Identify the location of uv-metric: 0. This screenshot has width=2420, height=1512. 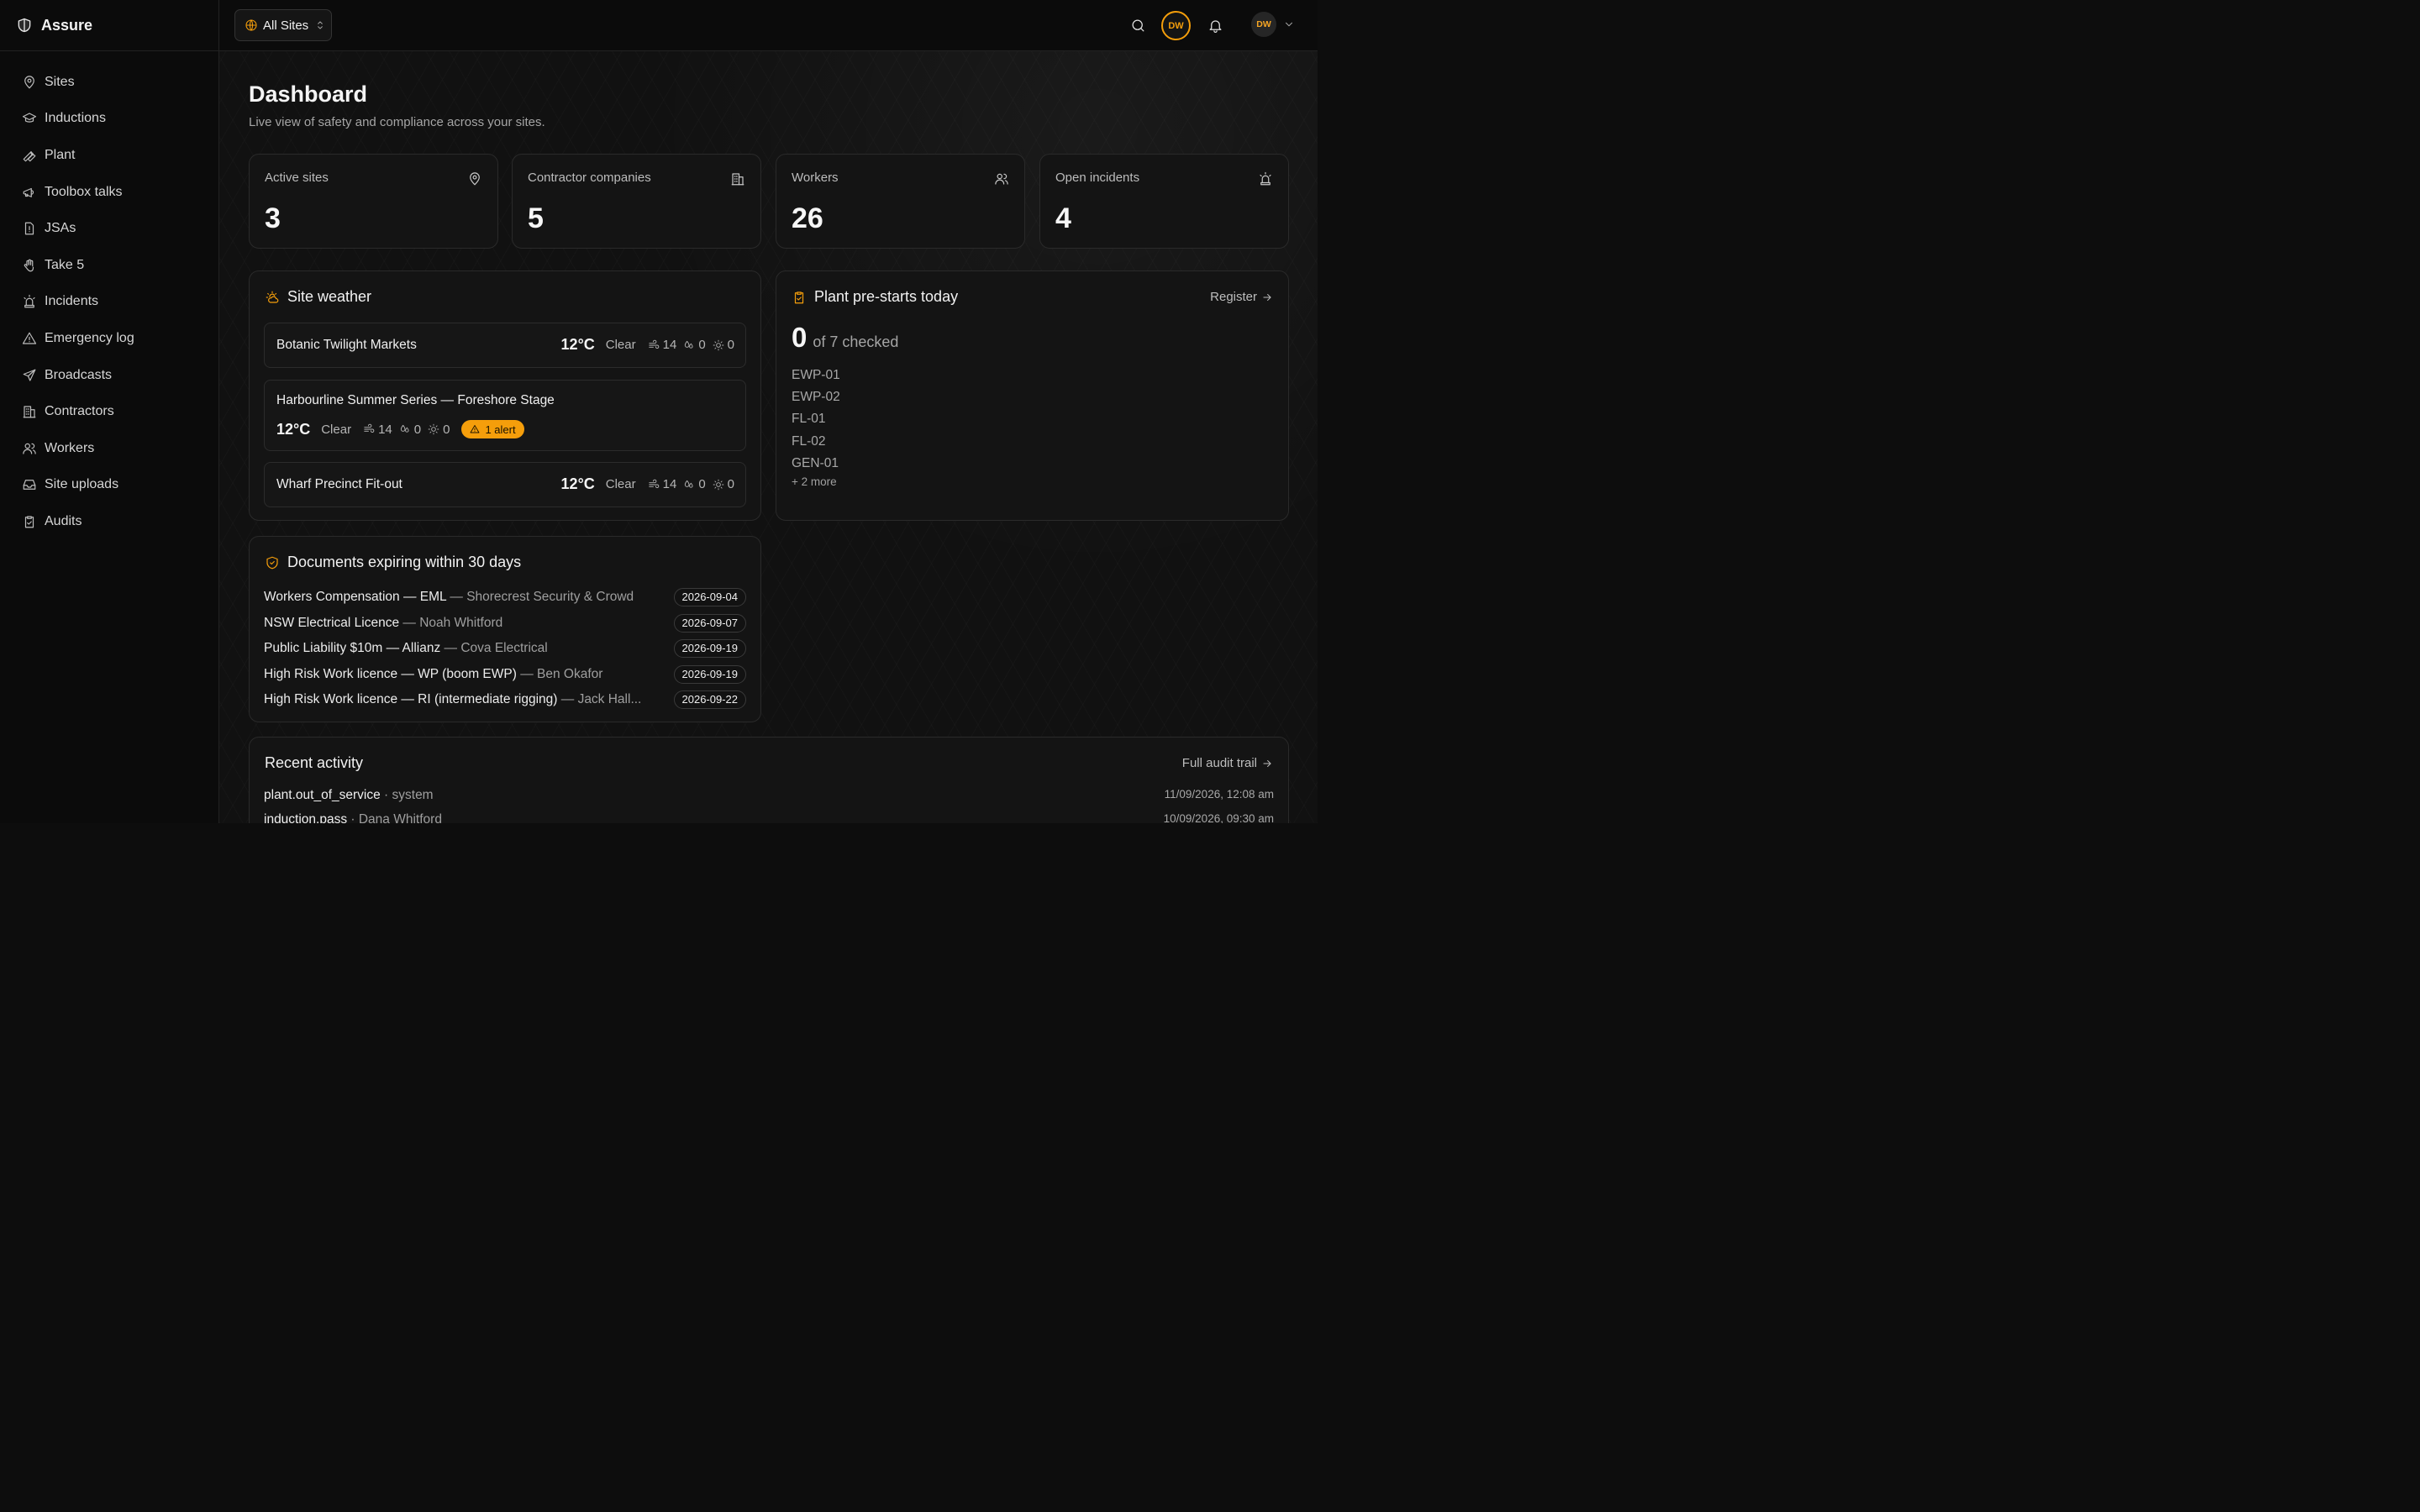
(723, 345).